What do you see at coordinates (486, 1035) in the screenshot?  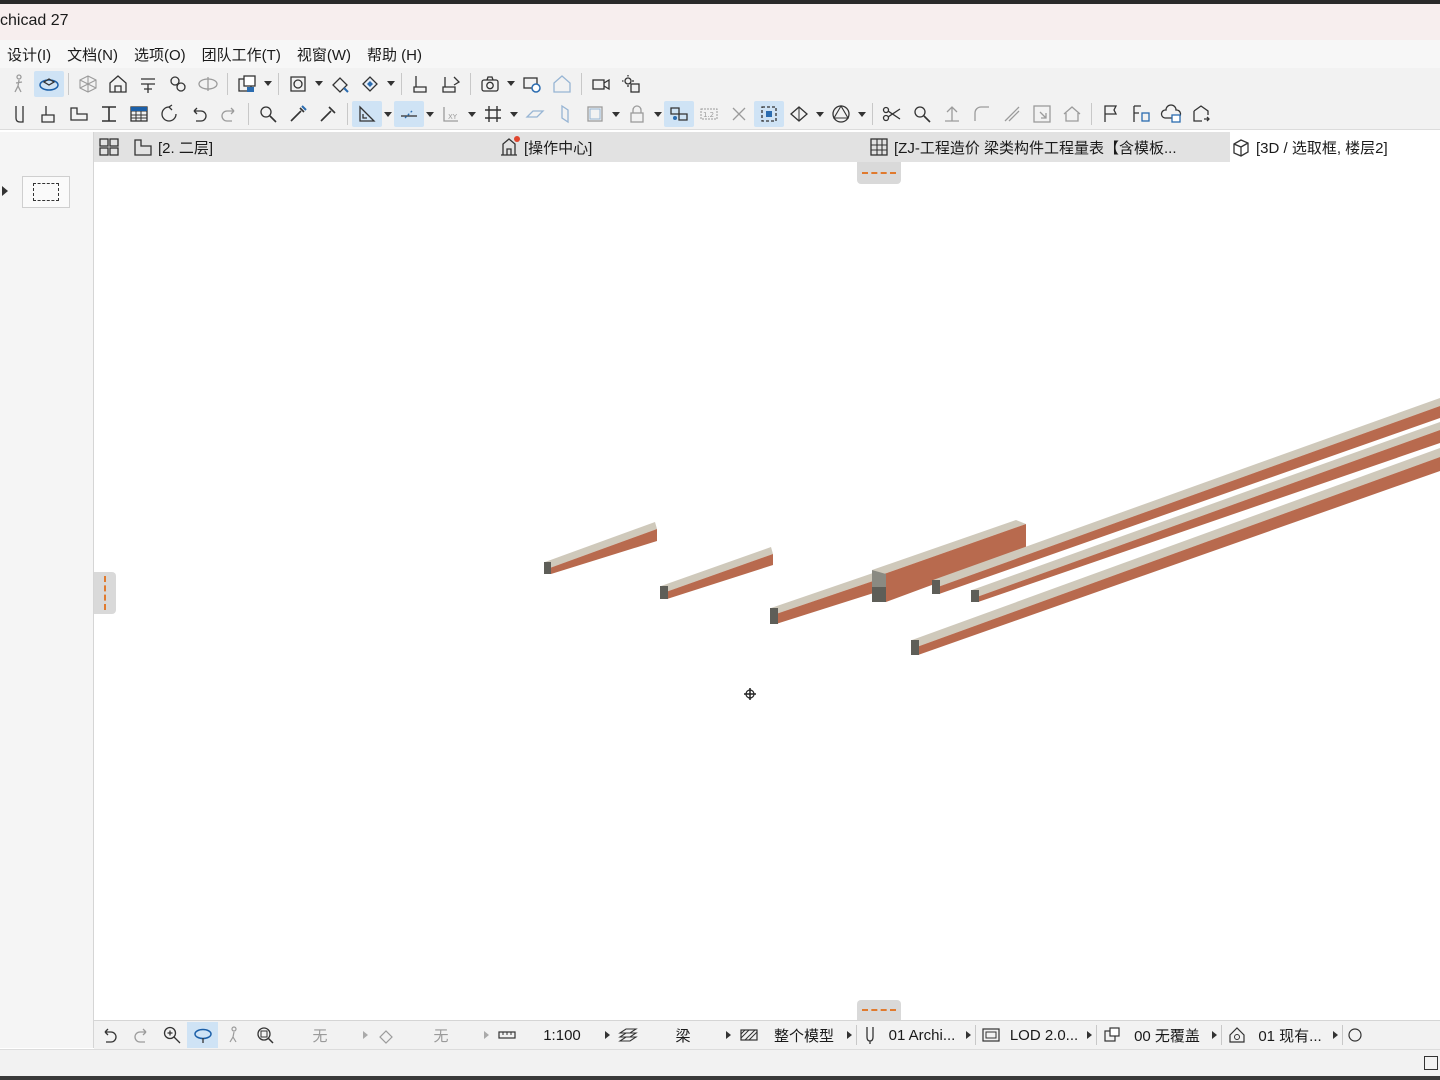 I see `redo-status-arrow` at bounding box center [486, 1035].